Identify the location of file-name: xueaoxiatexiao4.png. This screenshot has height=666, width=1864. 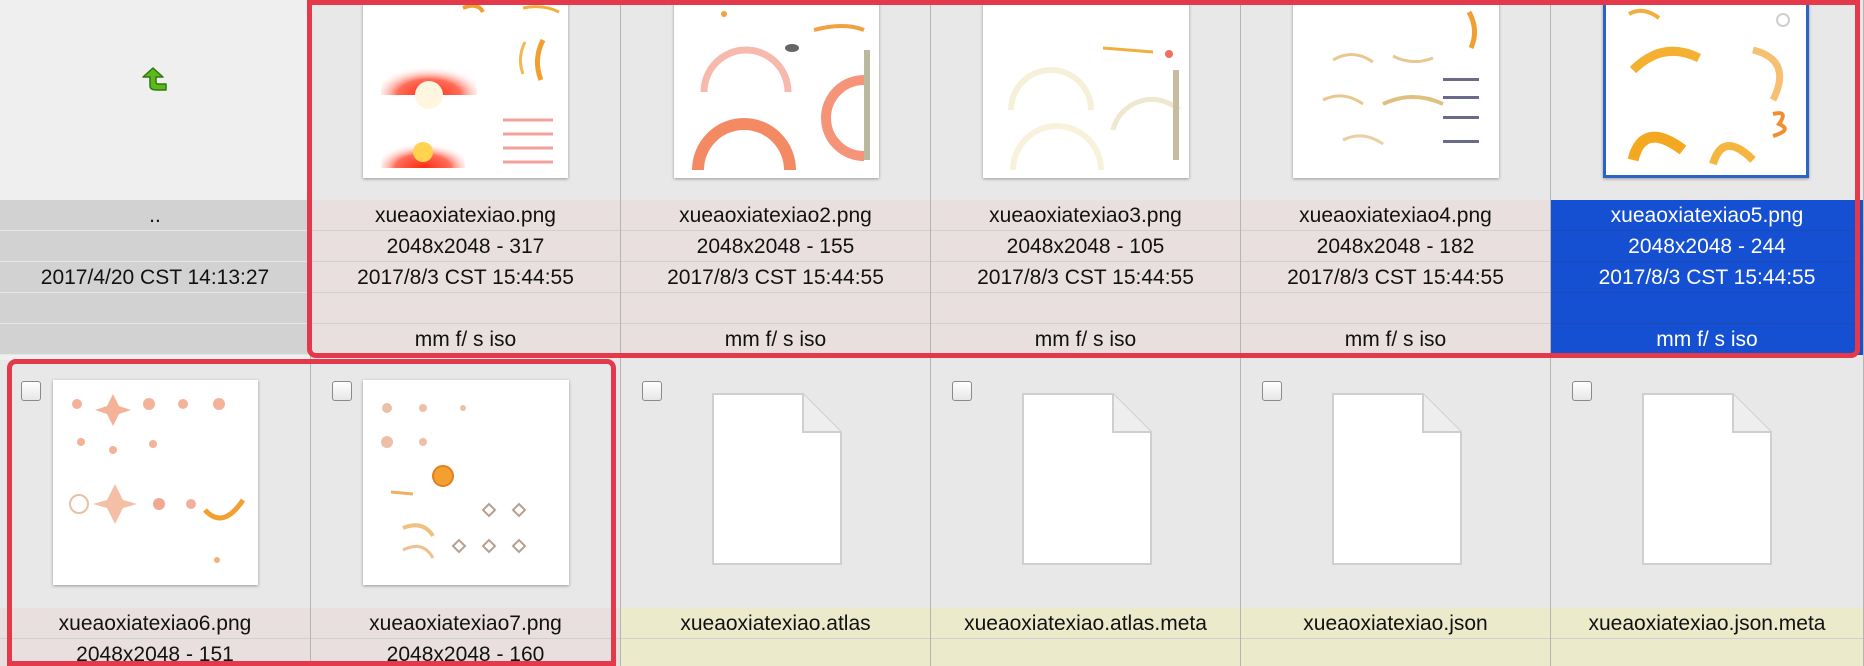
(1395, 215).